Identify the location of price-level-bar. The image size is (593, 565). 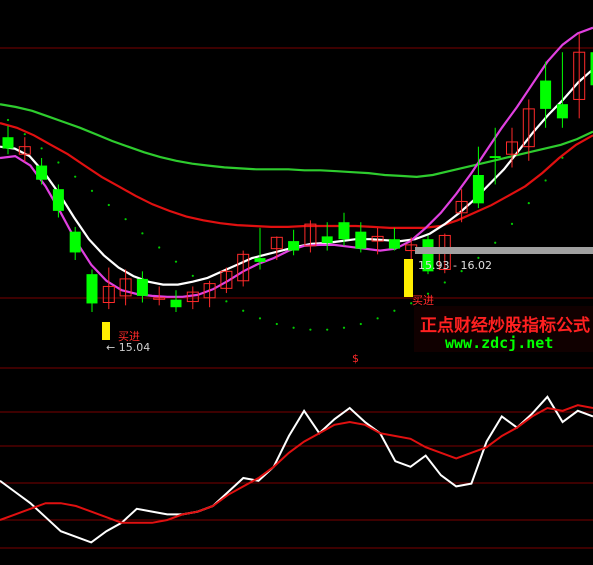
(504, 250).